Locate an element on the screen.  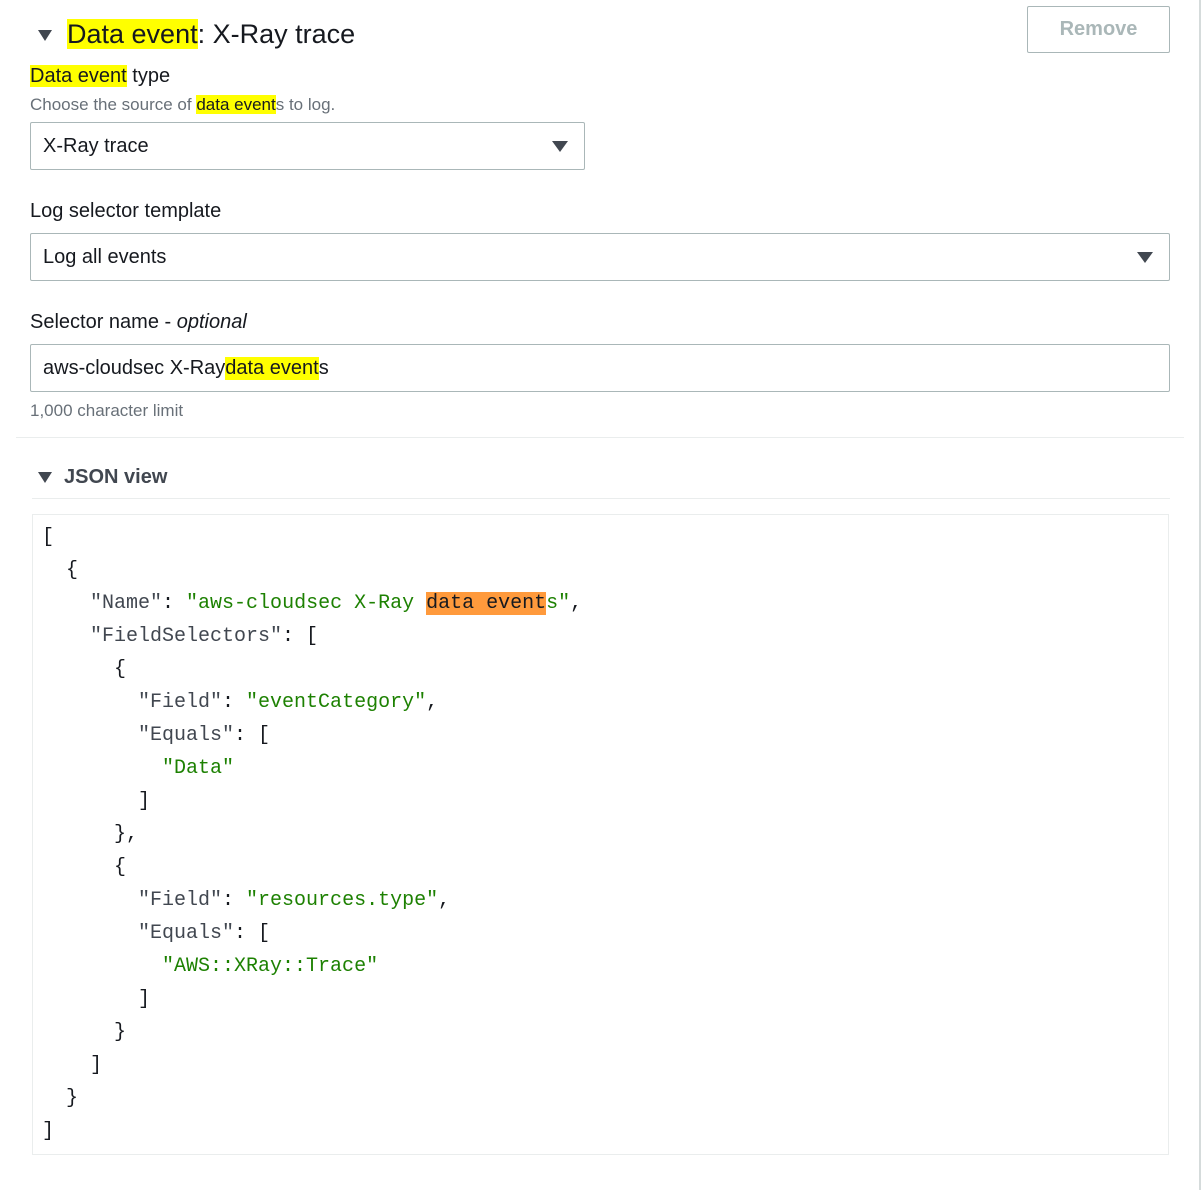
json-name-value-before: "aws-cloudsec X-Ray is located at coordinates (306, 603).